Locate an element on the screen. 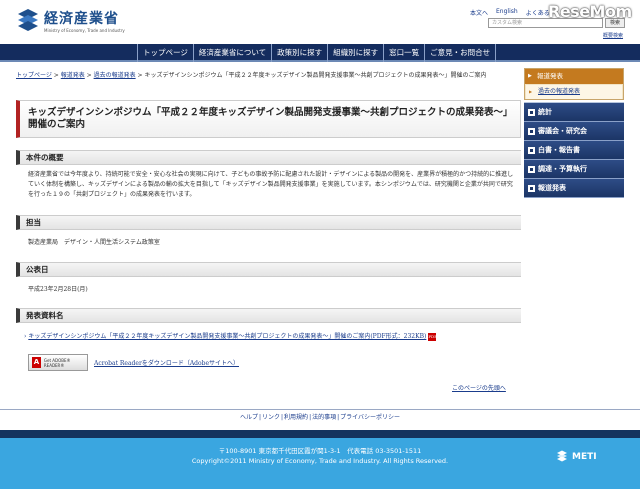  adobe-reader-badge: A Get ADOBE® READER® is located at coordinates (58, 362).